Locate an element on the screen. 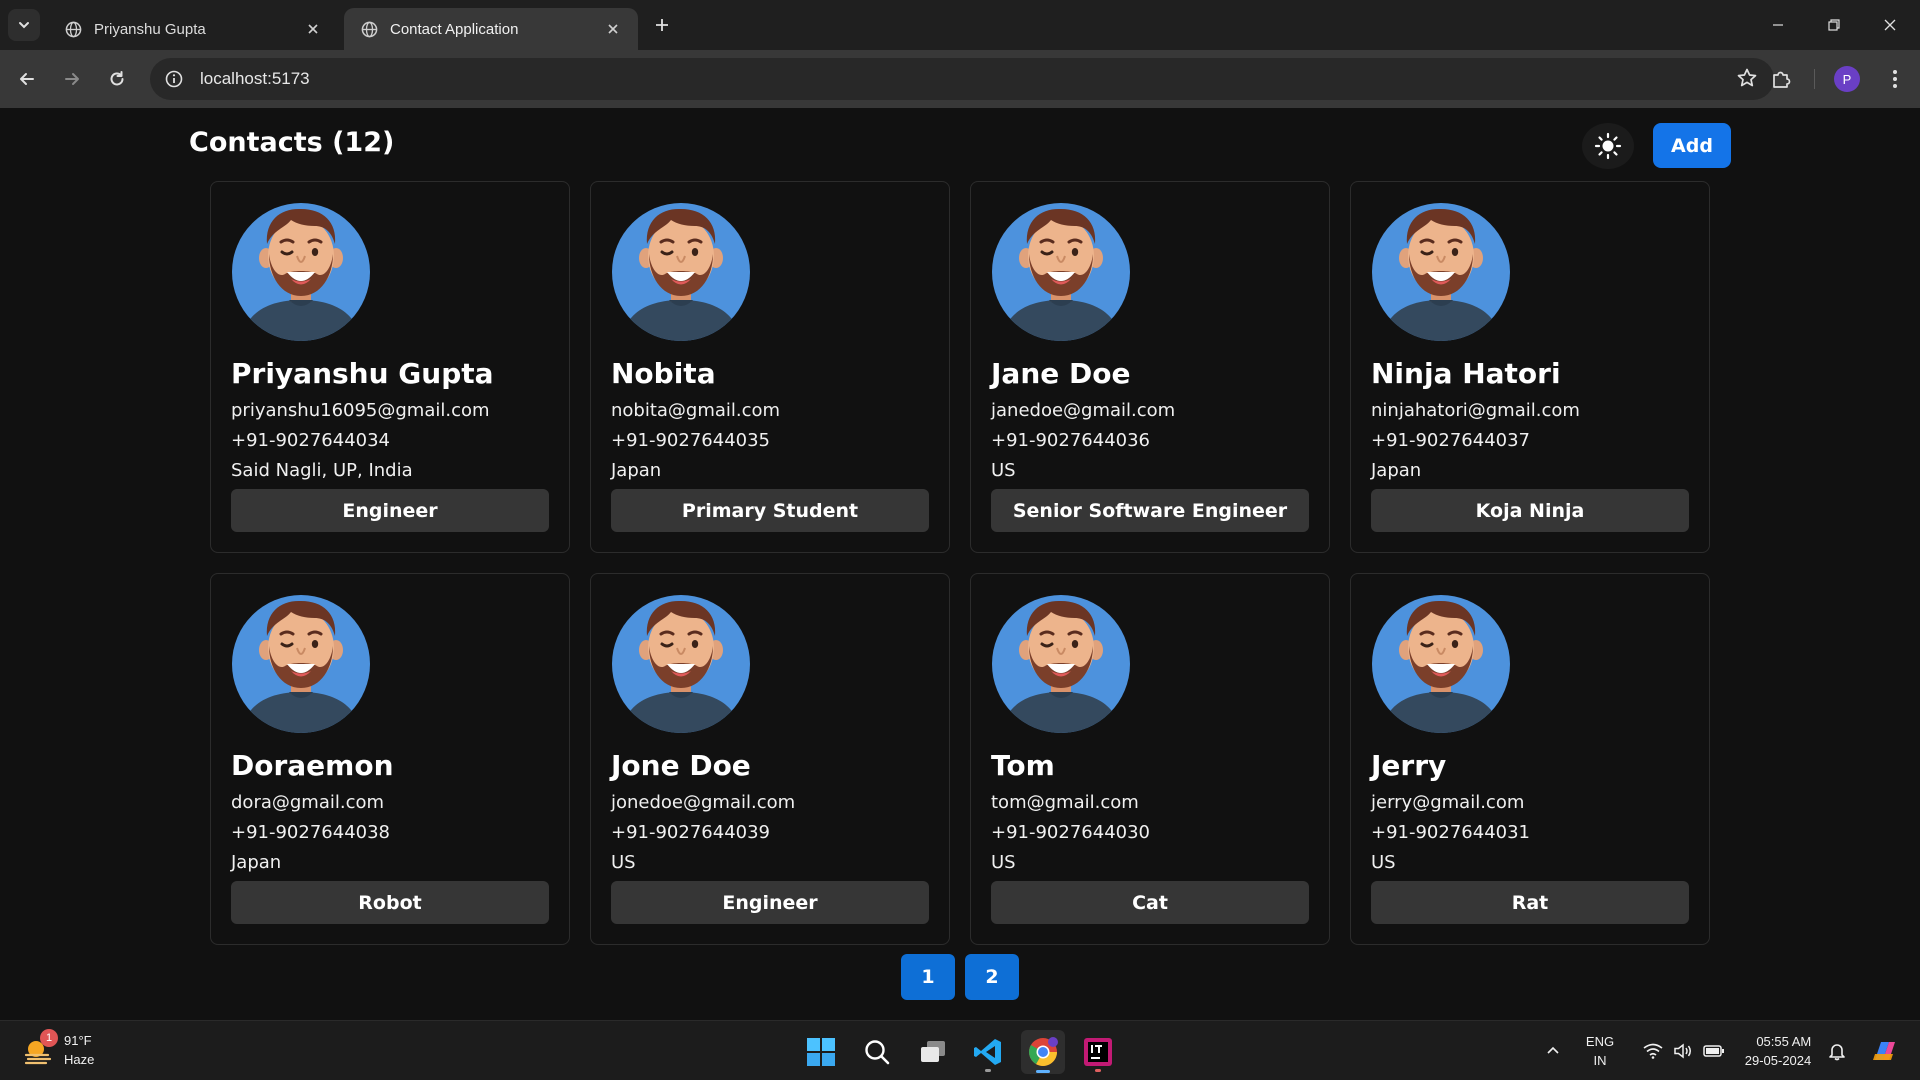 The width and height of the screenshot is (1920, 1080). new-tab-button is located at coordinates (662, 25).